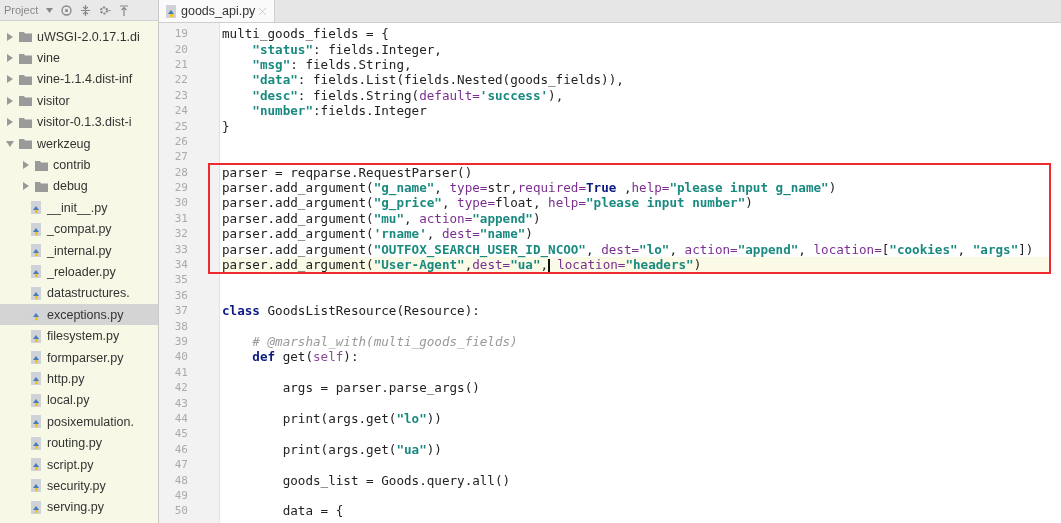  What do you see at coordinates (180, 188) in the screenshot?
I see `line-number: 29` at bounding box center [180, 188].